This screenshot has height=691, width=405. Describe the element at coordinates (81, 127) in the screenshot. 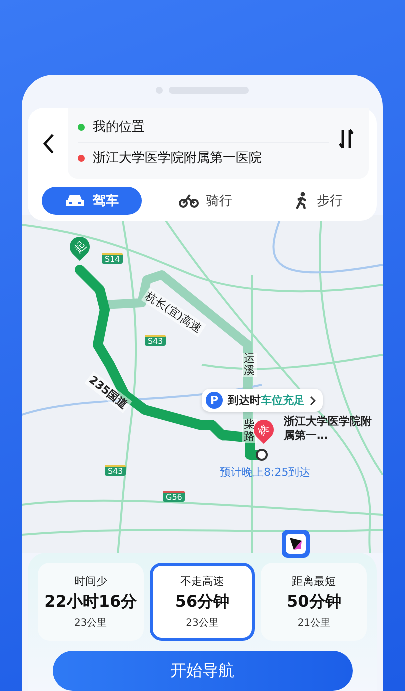

I see `origin-dot-icon` at that location.